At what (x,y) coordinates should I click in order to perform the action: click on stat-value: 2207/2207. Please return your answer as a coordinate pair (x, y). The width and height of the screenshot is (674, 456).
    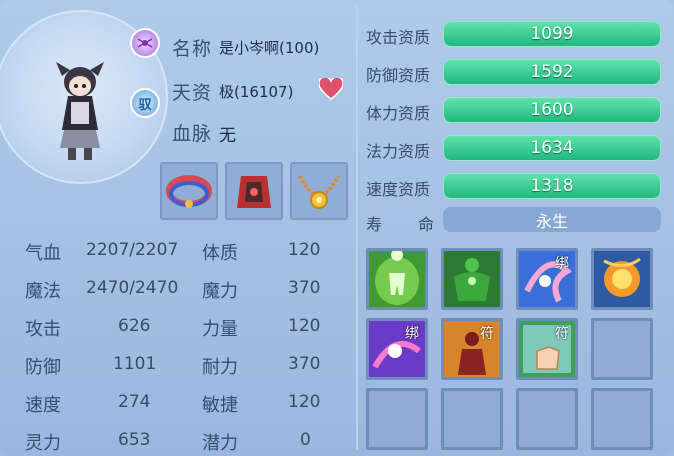
    Looking at the image, I should click on (132, 250).